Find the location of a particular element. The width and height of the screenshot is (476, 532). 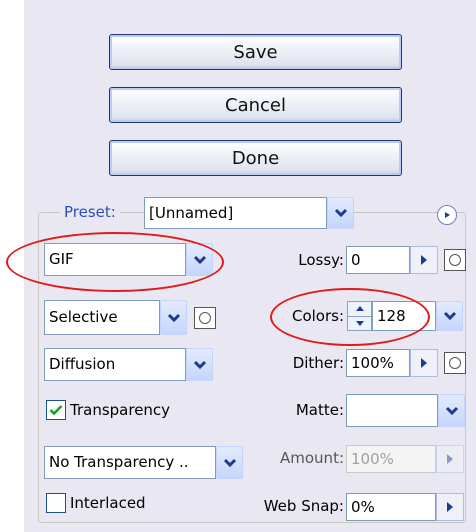

cancel-button: Cancel is located at coordinates (255, 105).